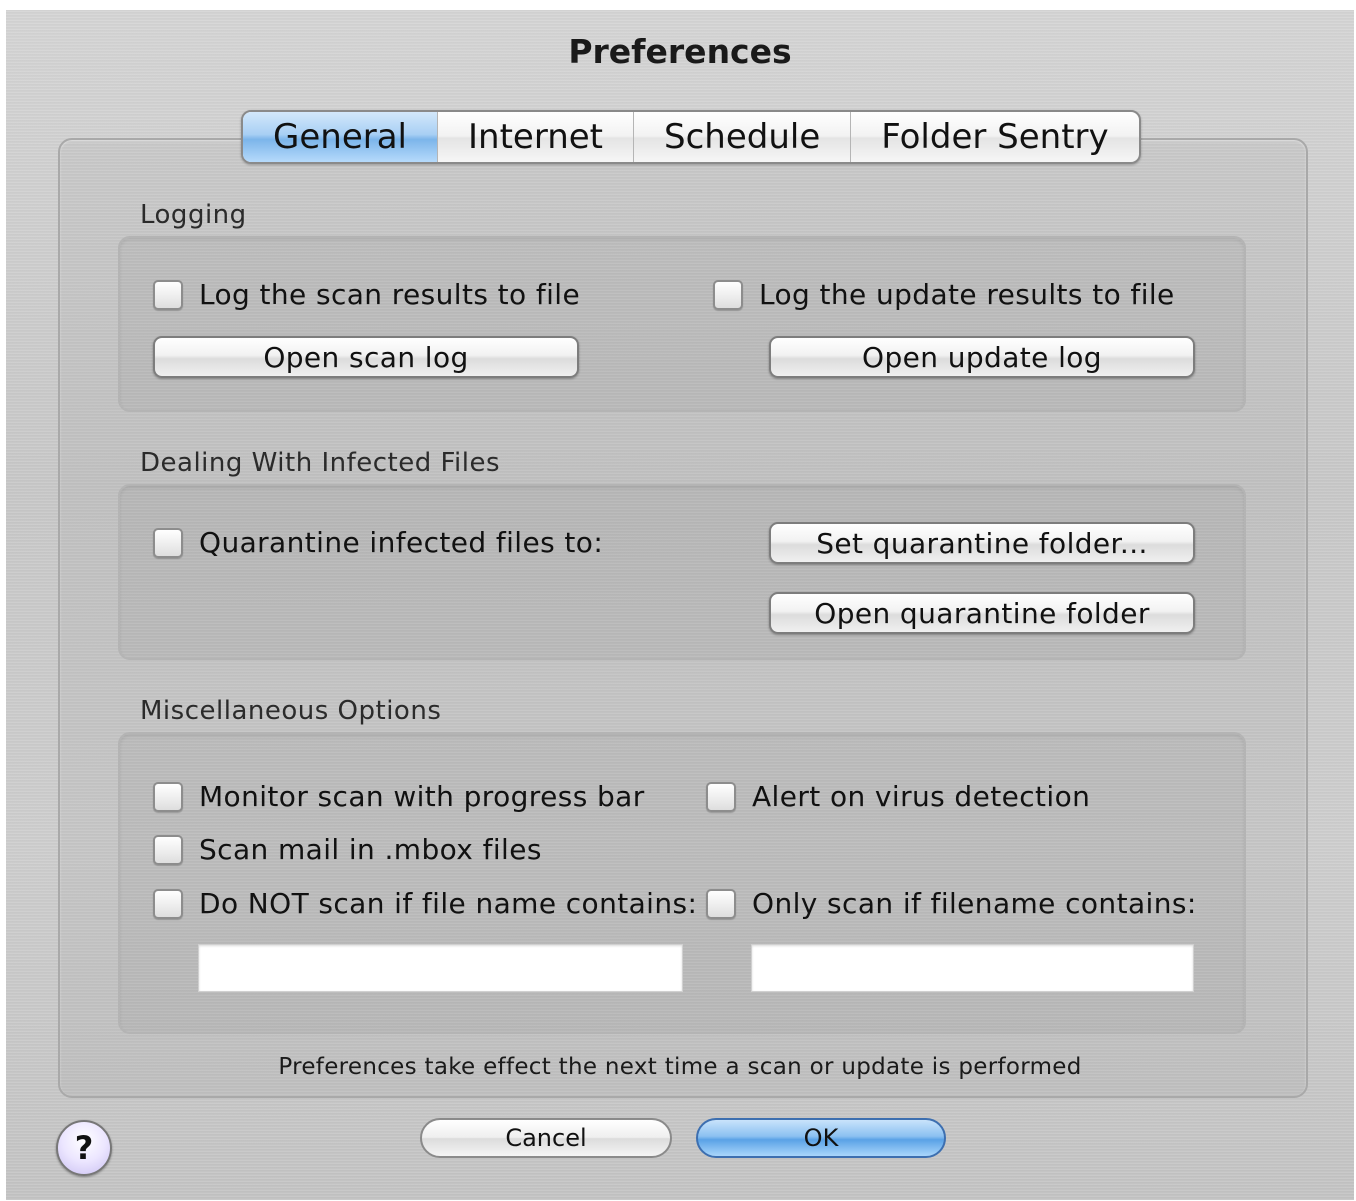  I want to click on tab-schedule: Schedule, so click(741, 137).